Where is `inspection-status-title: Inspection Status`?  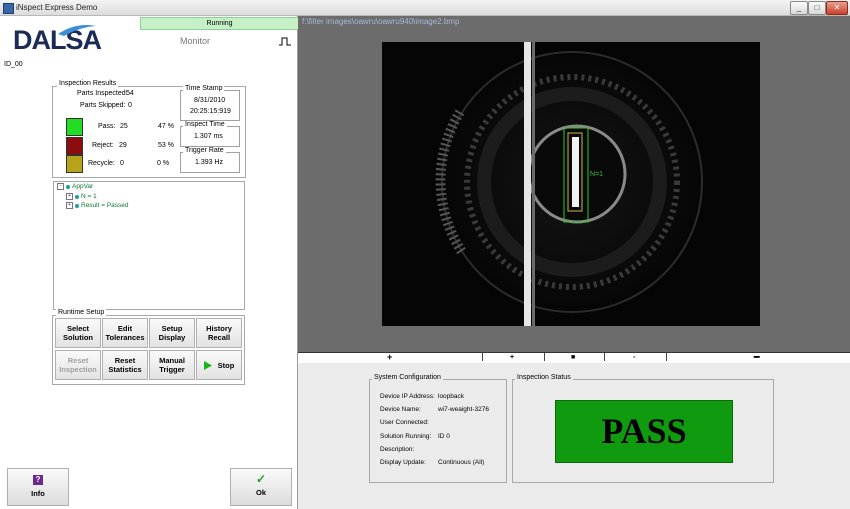 inspection-status-title: Inspection Status is located at coordinates (544, 377).